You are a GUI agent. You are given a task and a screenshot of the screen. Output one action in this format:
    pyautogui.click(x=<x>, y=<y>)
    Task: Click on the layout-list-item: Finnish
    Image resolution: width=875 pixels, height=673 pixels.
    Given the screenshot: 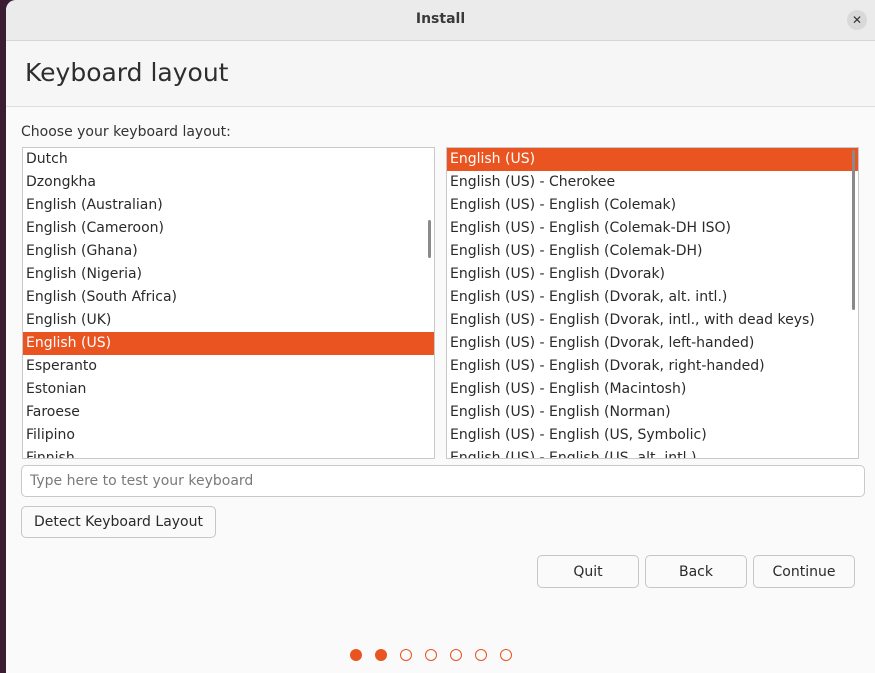 What is the action you would take?
    pyautogui.click(x=228, y=452)
    